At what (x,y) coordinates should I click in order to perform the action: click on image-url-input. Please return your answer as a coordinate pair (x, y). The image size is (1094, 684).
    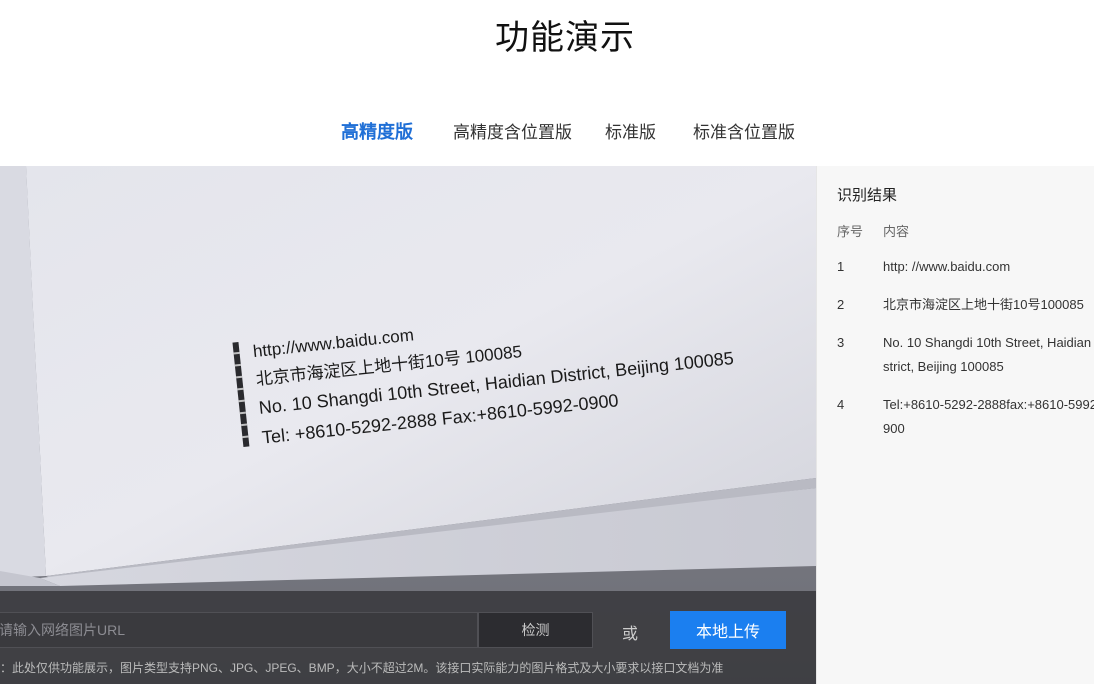
    Looking at the image, I should click on (239, 630).